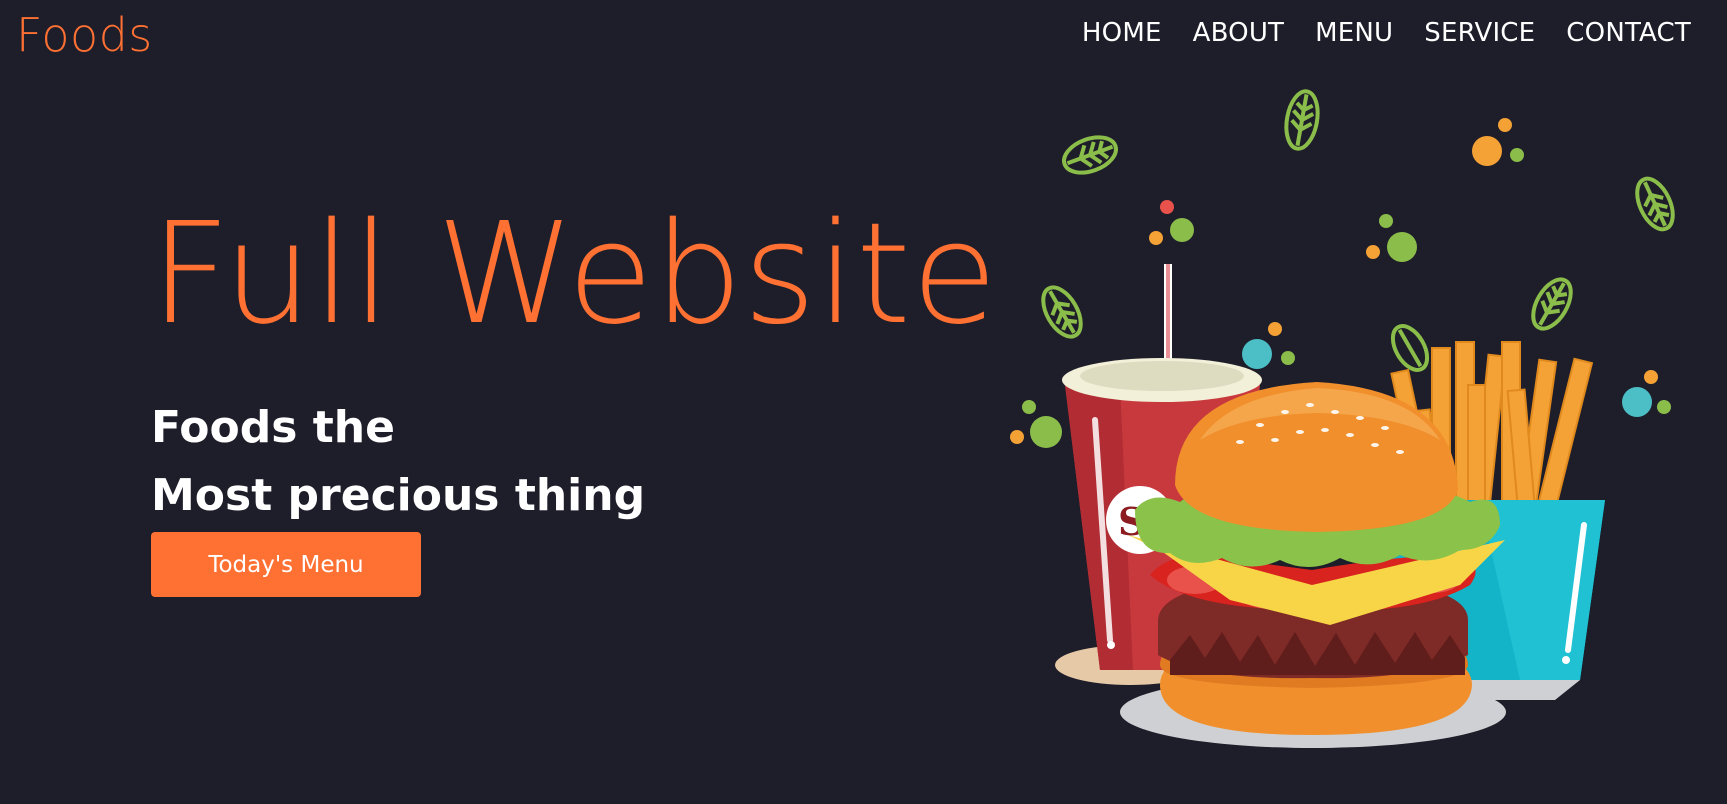 The width and height of the screenshot is (1727, 804). Describe the element at coordinates (273, 427) in the screenshot. I see `hero-tagline-line1: Foods the` at that location.